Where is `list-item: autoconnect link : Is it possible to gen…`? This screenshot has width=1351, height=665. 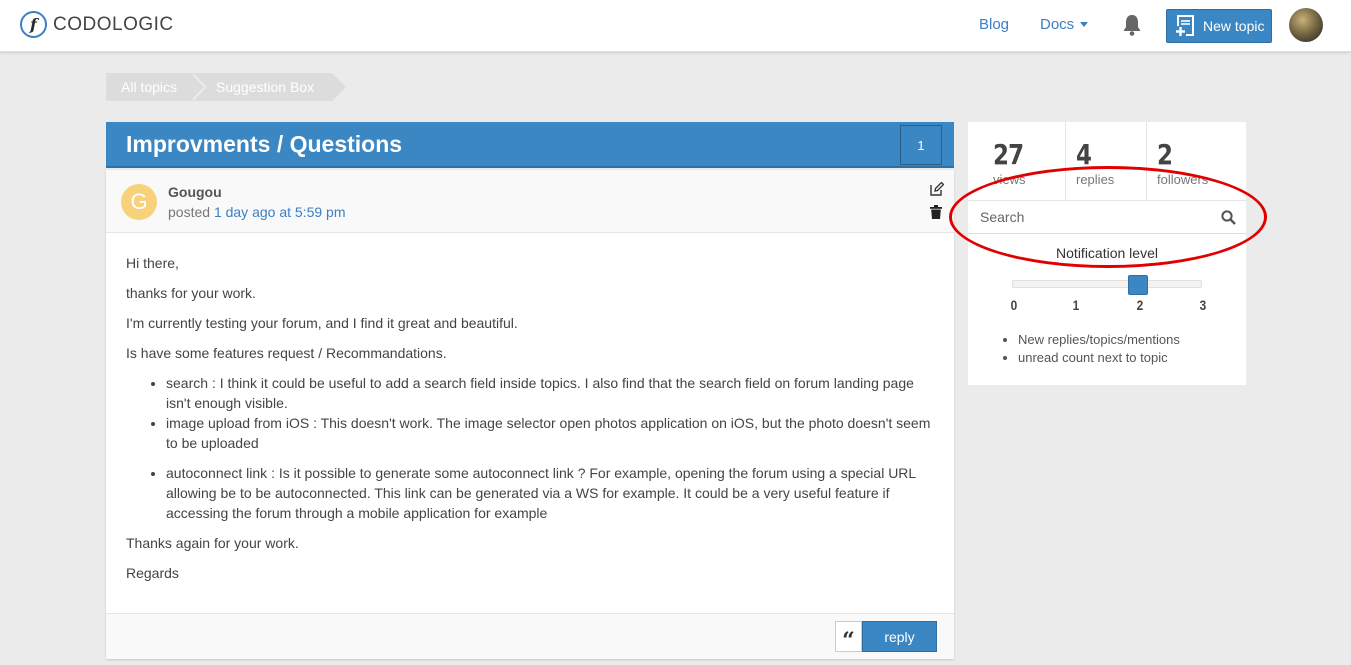
list-item: autoconnect link : Is it possible to gen… is located at coordinates (552, 493).